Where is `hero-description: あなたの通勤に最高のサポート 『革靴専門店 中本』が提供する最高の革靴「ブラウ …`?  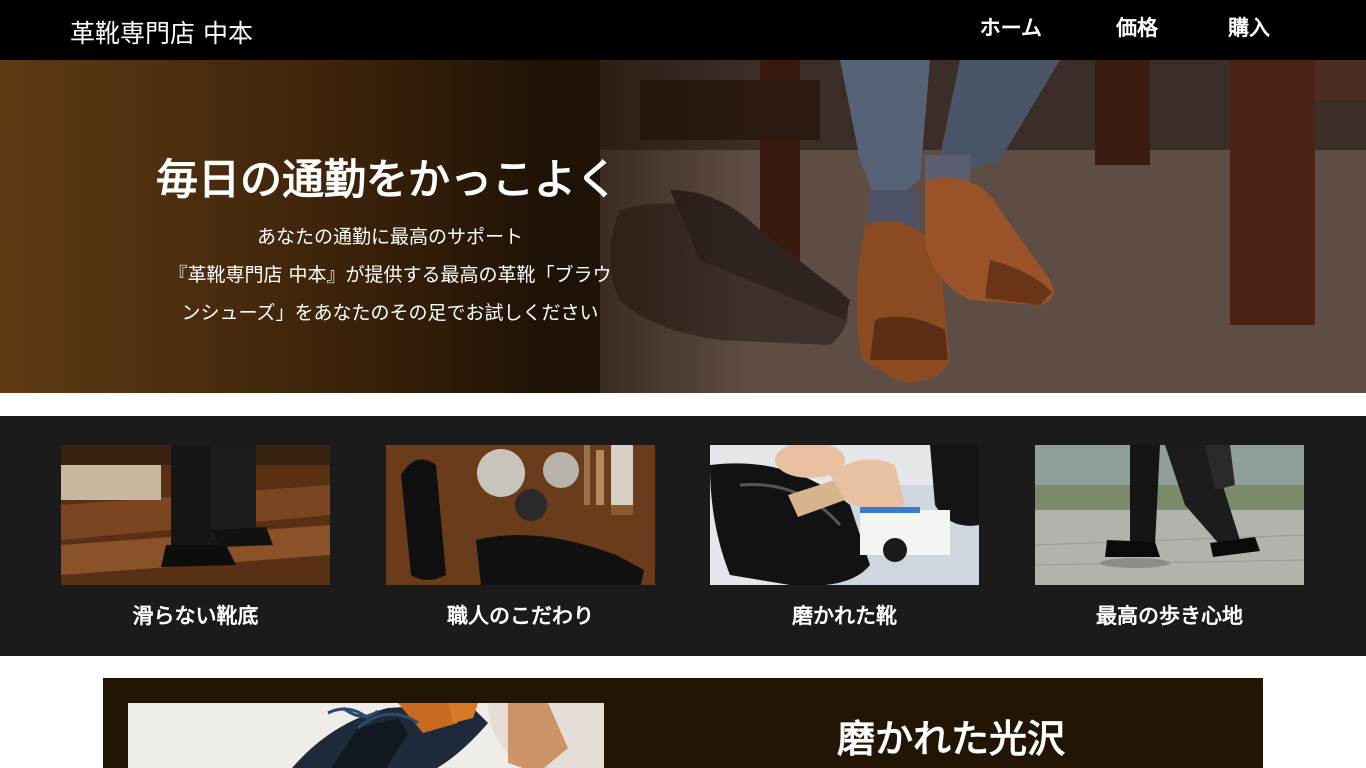
hero-description: あなたの通勤に最高のサポート 『革靴専門店 中本』が提供する最高の革靴「ブラウ … is located at coordinates (390, 275).